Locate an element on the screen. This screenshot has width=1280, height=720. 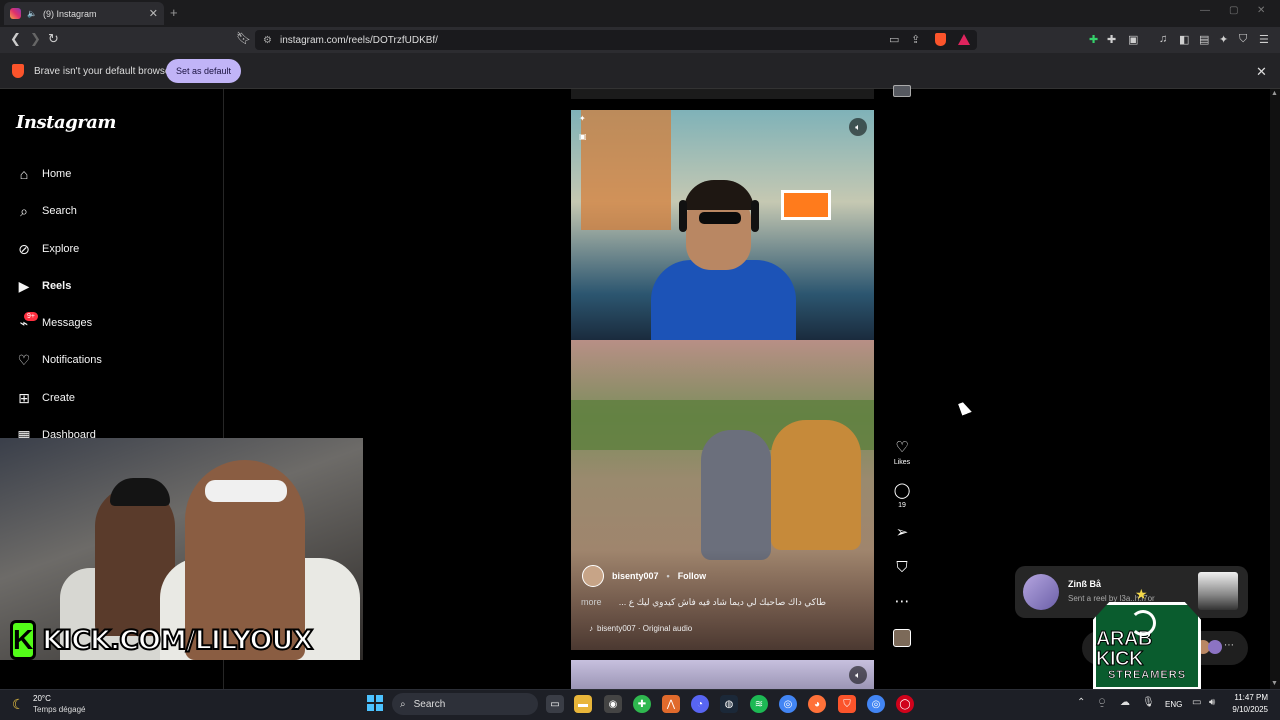
brave-rewards-icon is located at coordinates (964, 39).